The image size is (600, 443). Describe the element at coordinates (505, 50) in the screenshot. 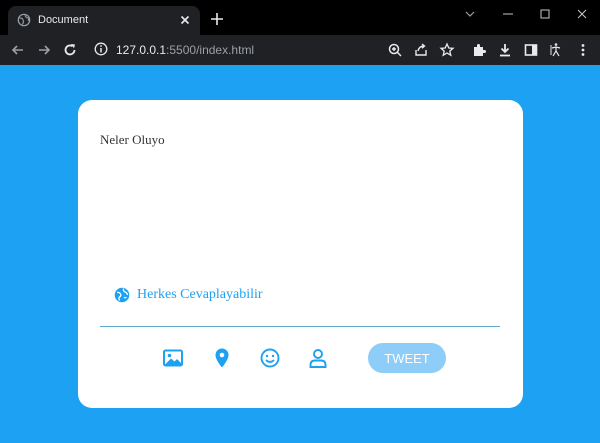

I see `download-icon` at that location.